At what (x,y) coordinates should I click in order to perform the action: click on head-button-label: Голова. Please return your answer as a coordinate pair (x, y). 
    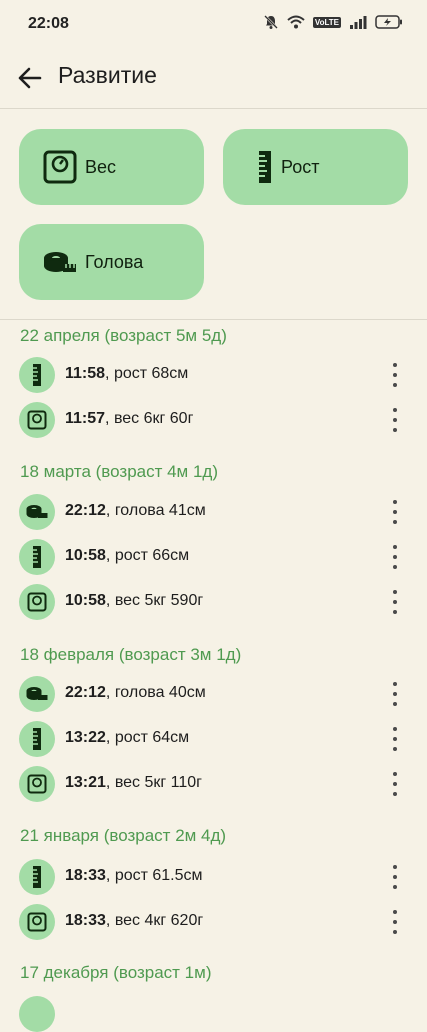
    Looking at the image, I should click on (114, 261).